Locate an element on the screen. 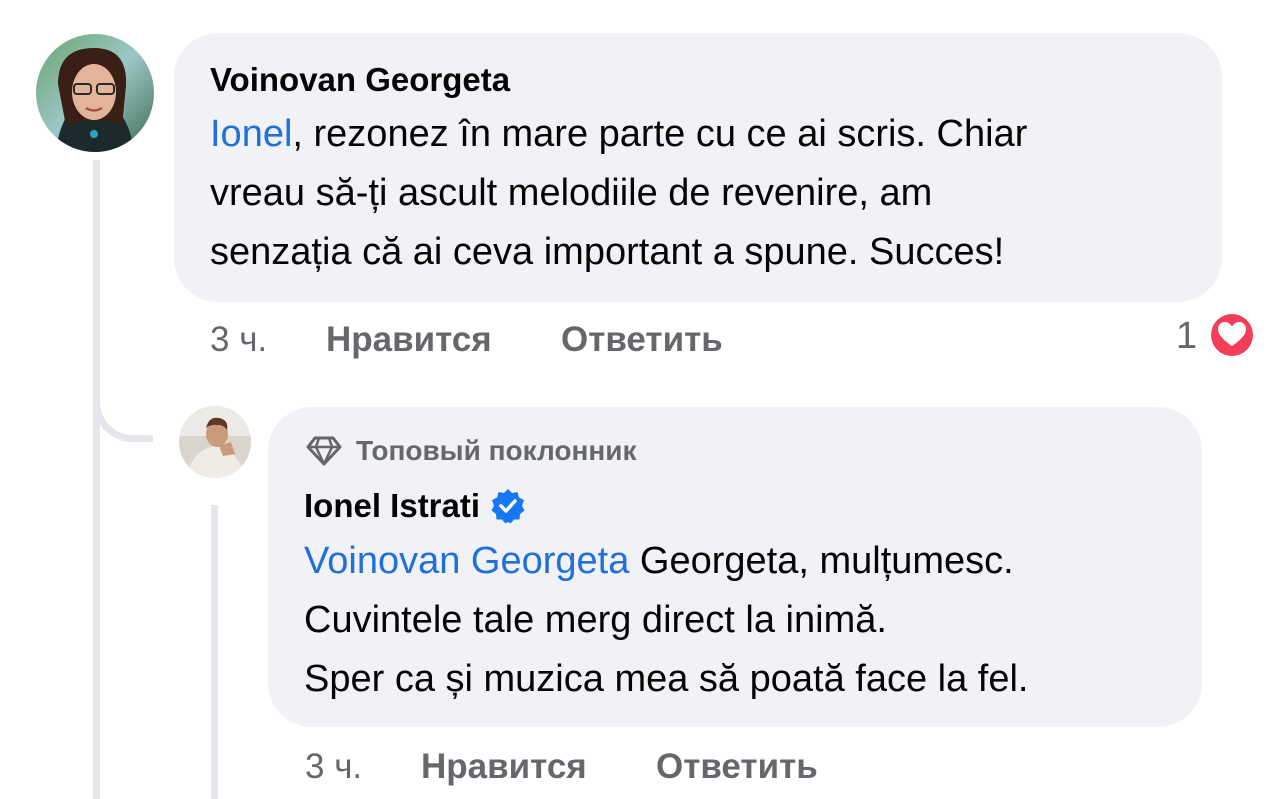 The height and width of the screenshot is (799, 1280). reply-author-name: Ionel Istrati is located at coordinates (415, 506).